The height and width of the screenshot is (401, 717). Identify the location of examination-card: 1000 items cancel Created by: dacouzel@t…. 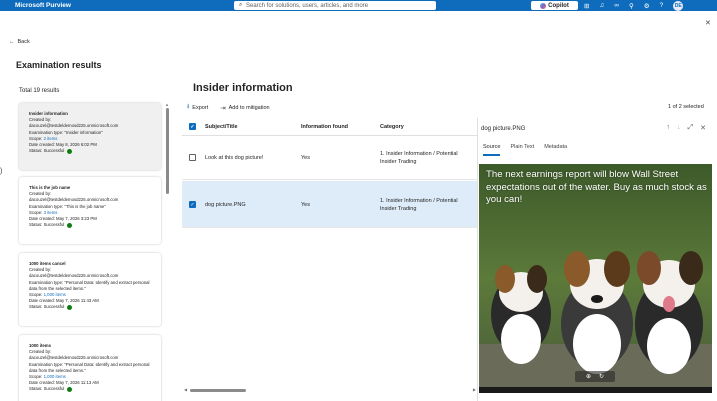
(90, 289).